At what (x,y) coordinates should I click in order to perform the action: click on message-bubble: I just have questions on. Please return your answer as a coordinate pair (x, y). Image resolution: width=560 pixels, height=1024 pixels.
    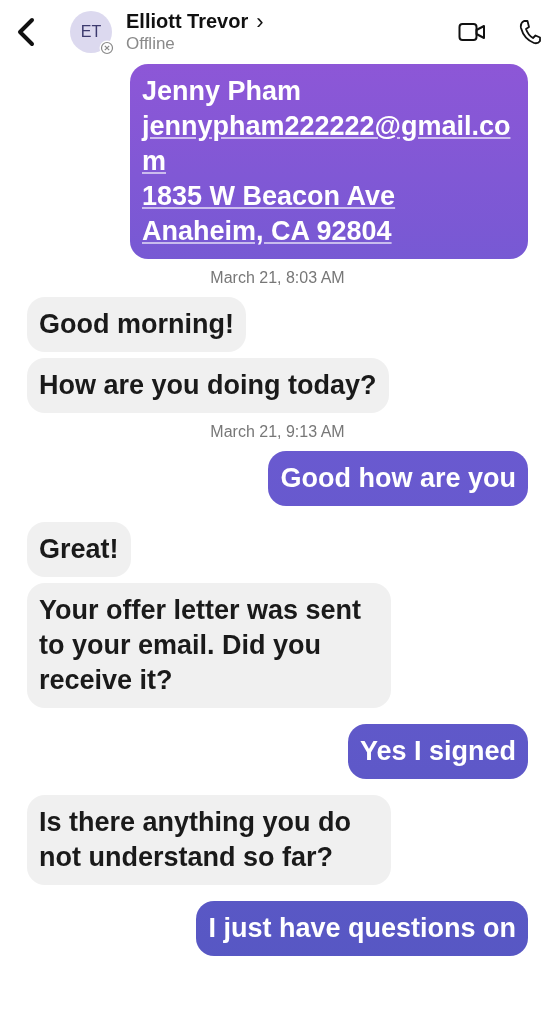
    Looking at the image, I should click on (362, 928).